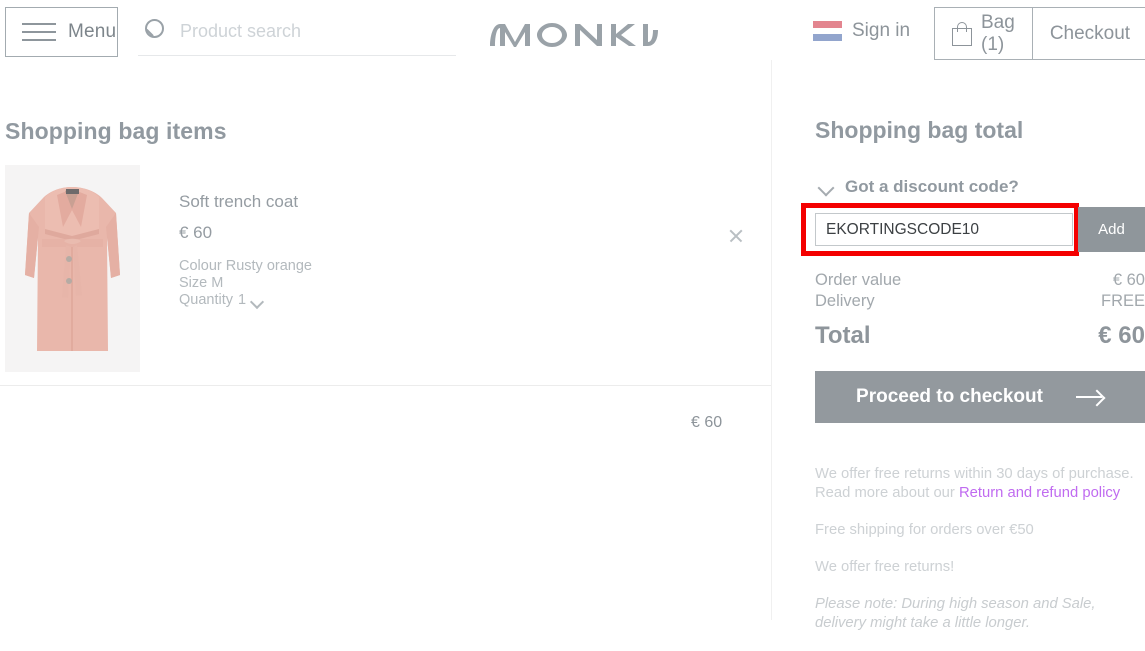 The image size is (1145, 651). What do you see at coordinates (297, 55) in the screenshot?
I see `search-underline` at bounding box center [297, 55].